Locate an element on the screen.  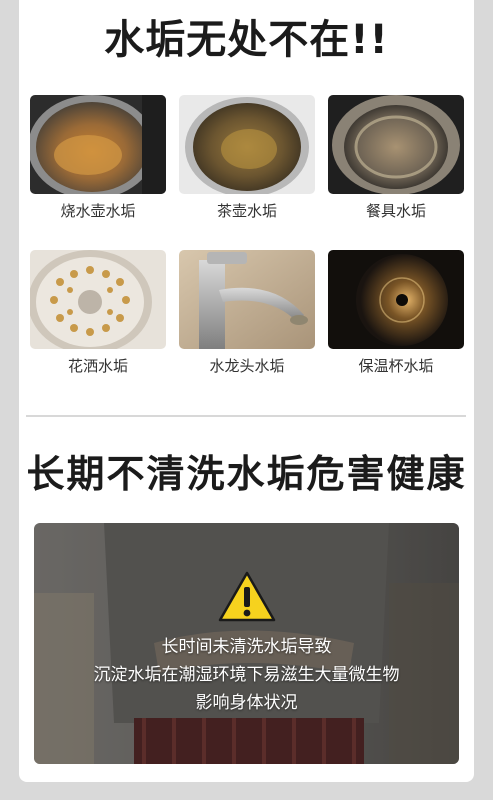
warning-line-1: 长时间未清洗水垢导致 is located at coordinates (246, 647).